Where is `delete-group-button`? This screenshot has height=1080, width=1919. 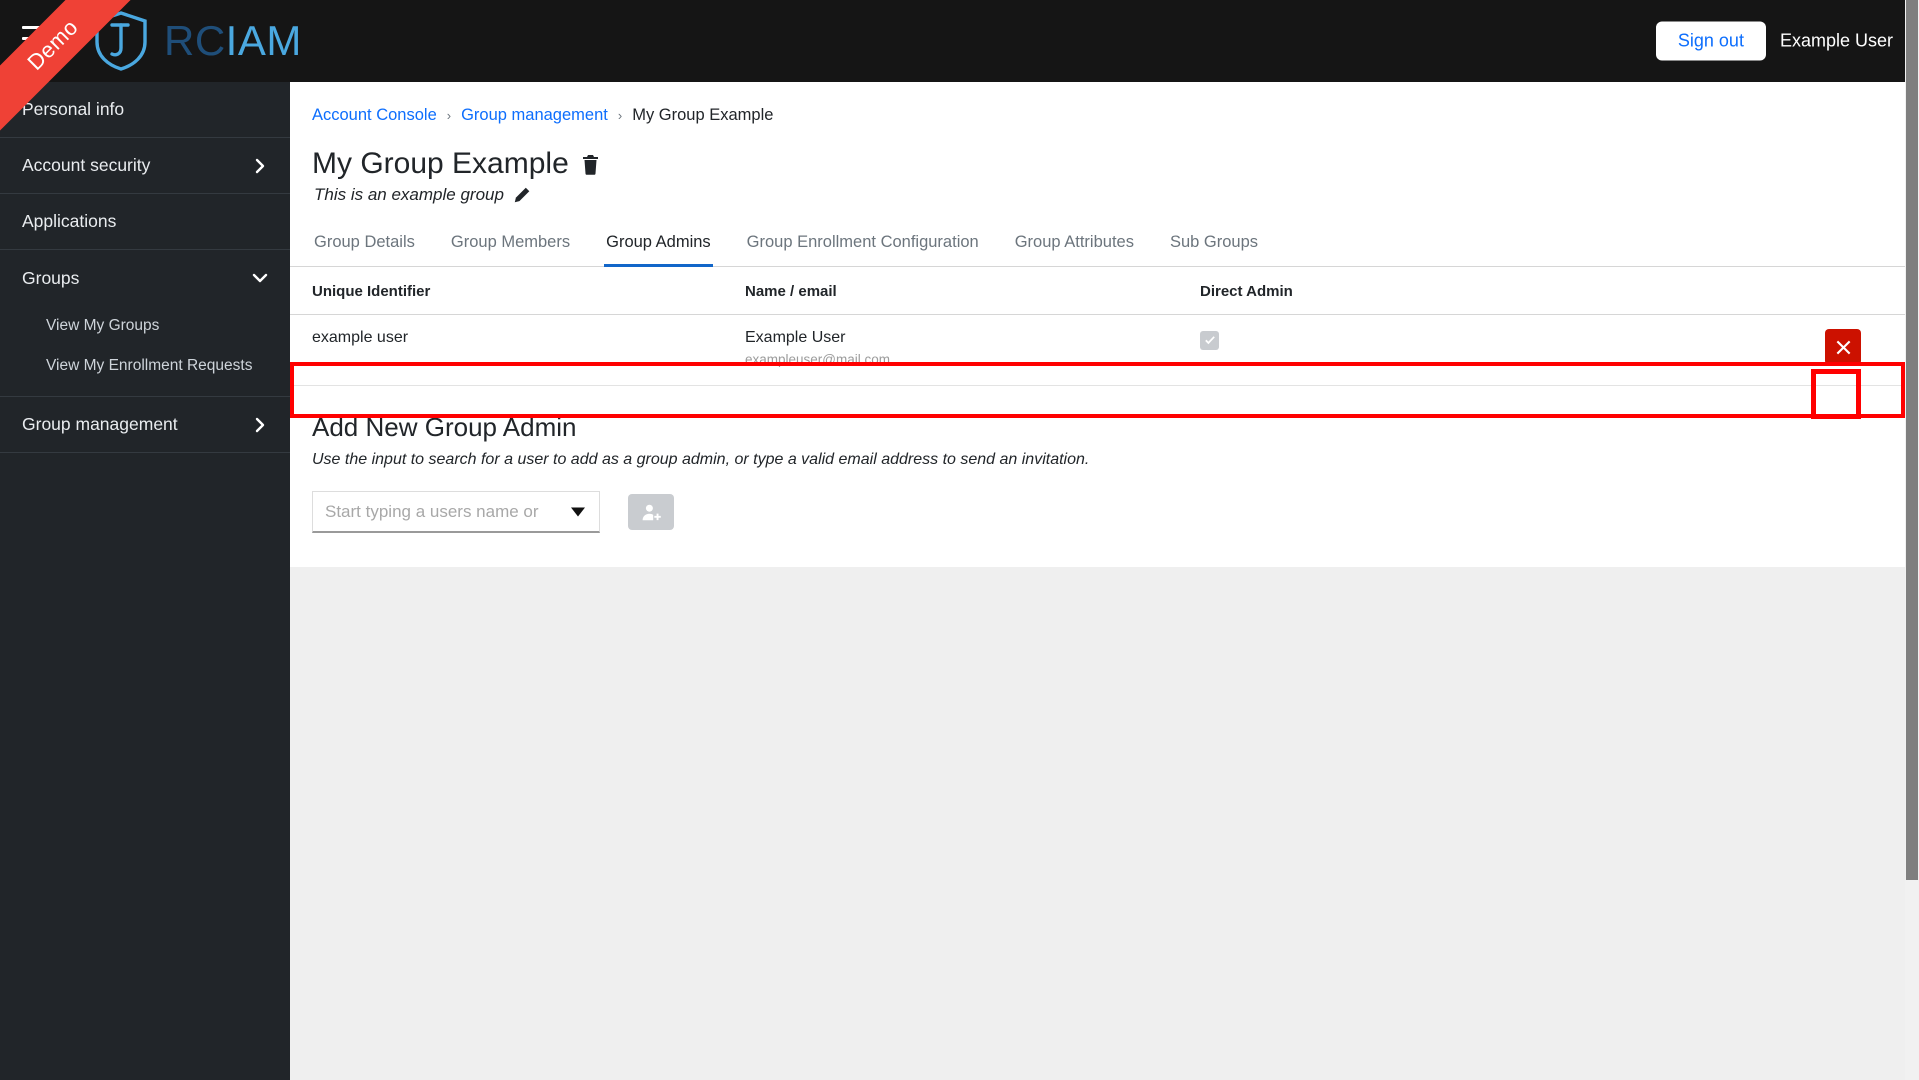 delete-group-button is located at coordinates (590, 164).